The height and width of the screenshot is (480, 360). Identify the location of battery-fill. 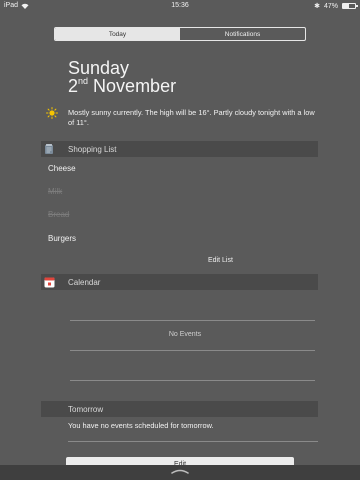
(346, 6).